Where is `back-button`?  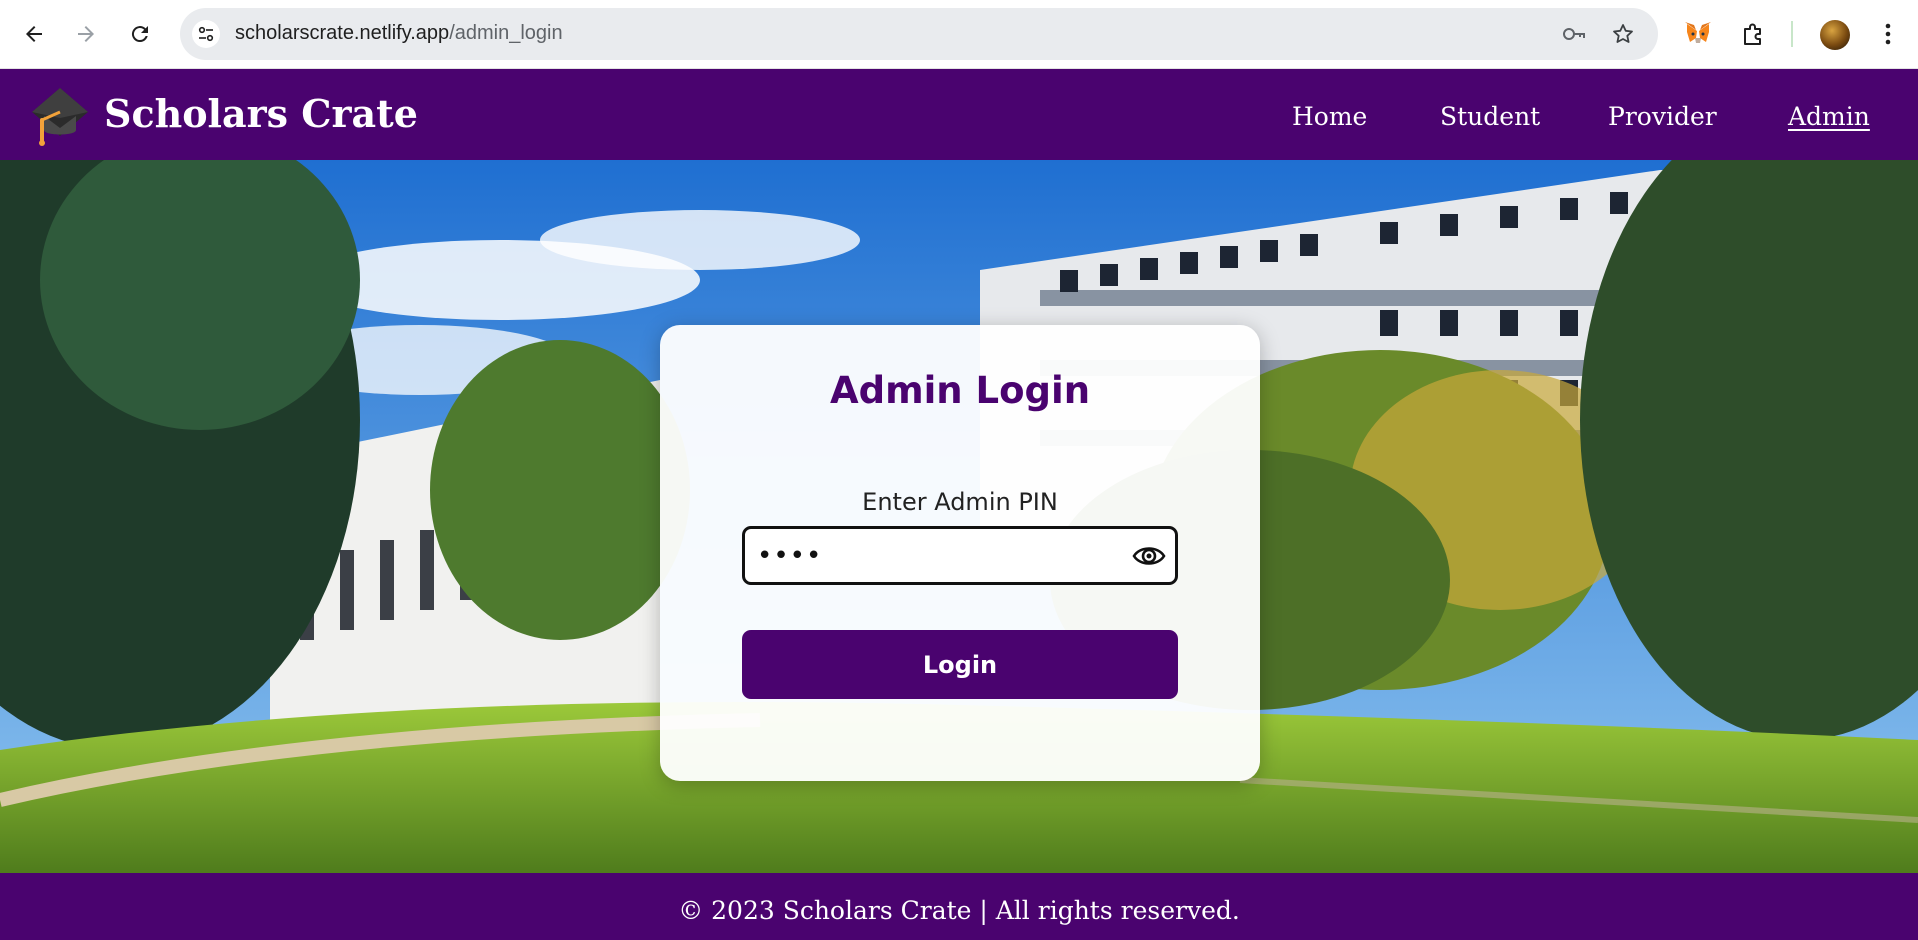 back-button is located at coordinates (34, 34).